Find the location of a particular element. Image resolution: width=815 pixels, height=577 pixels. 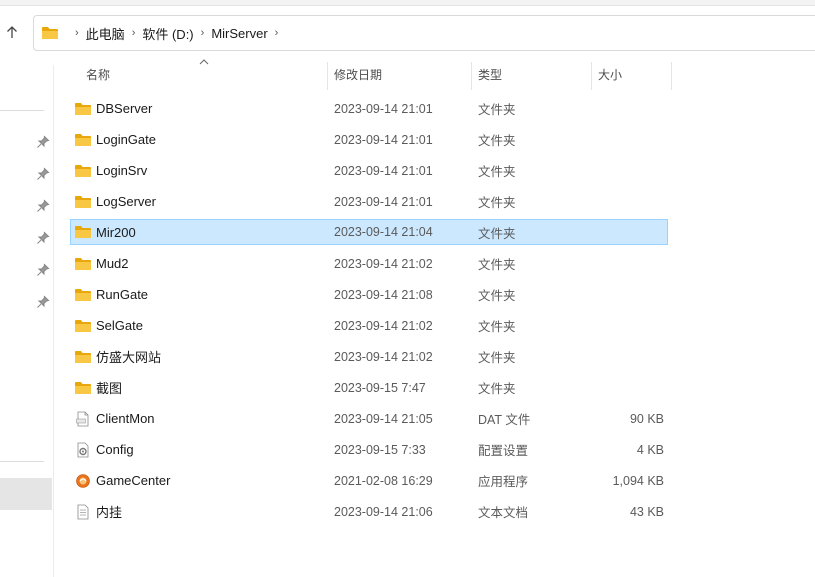

file-name-cell: Mir200 is located at coordinates (105, 232).